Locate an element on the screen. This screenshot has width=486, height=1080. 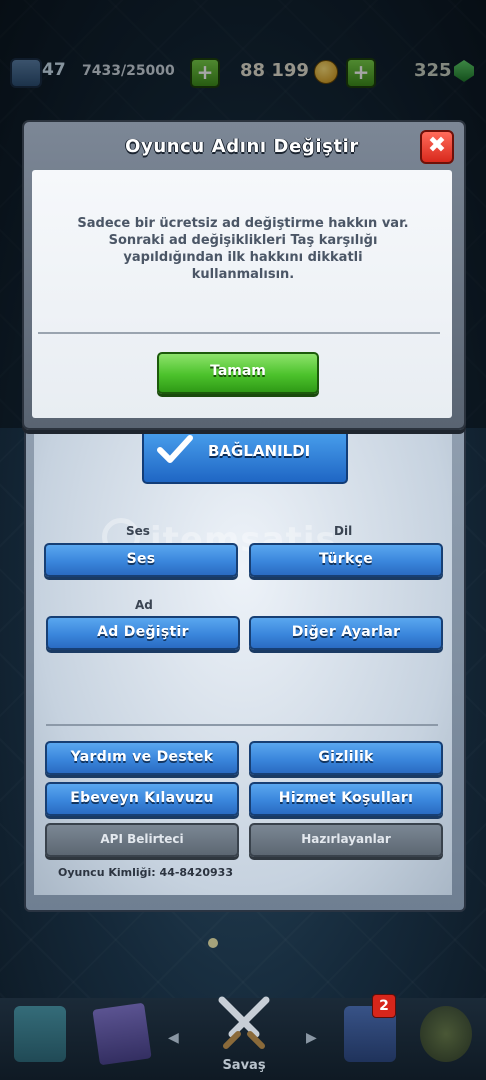
privacy-button: Gizlilik is located at coordinates (346, 758).